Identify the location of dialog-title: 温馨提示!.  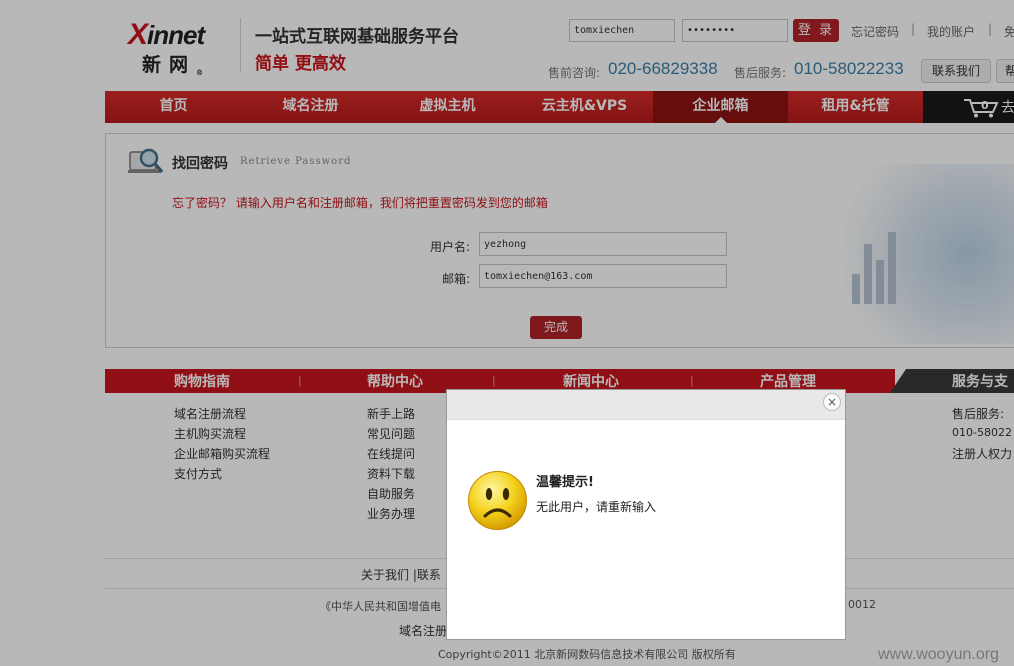
(565, 482).